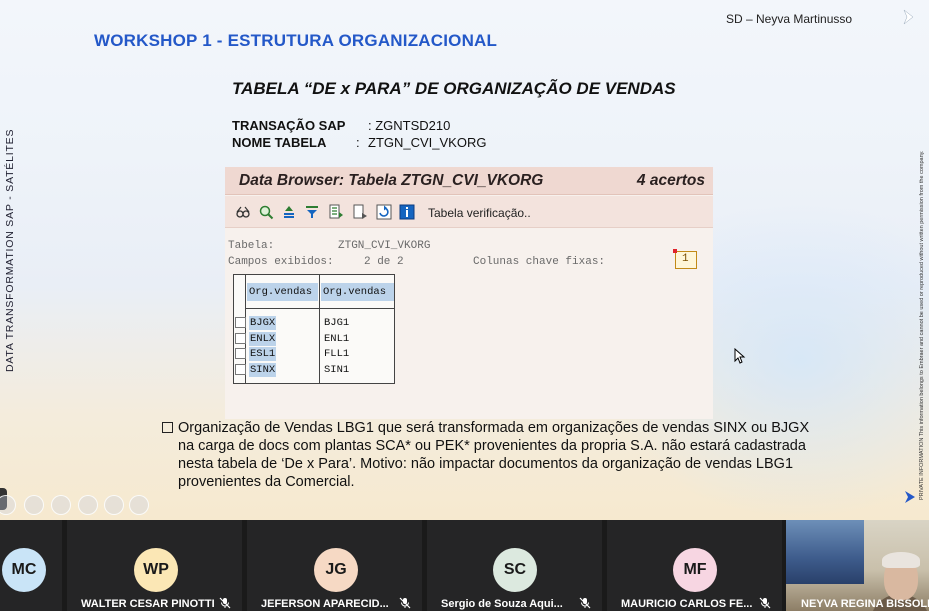  I want to click on row-value: ENL1, so click(337, 339).